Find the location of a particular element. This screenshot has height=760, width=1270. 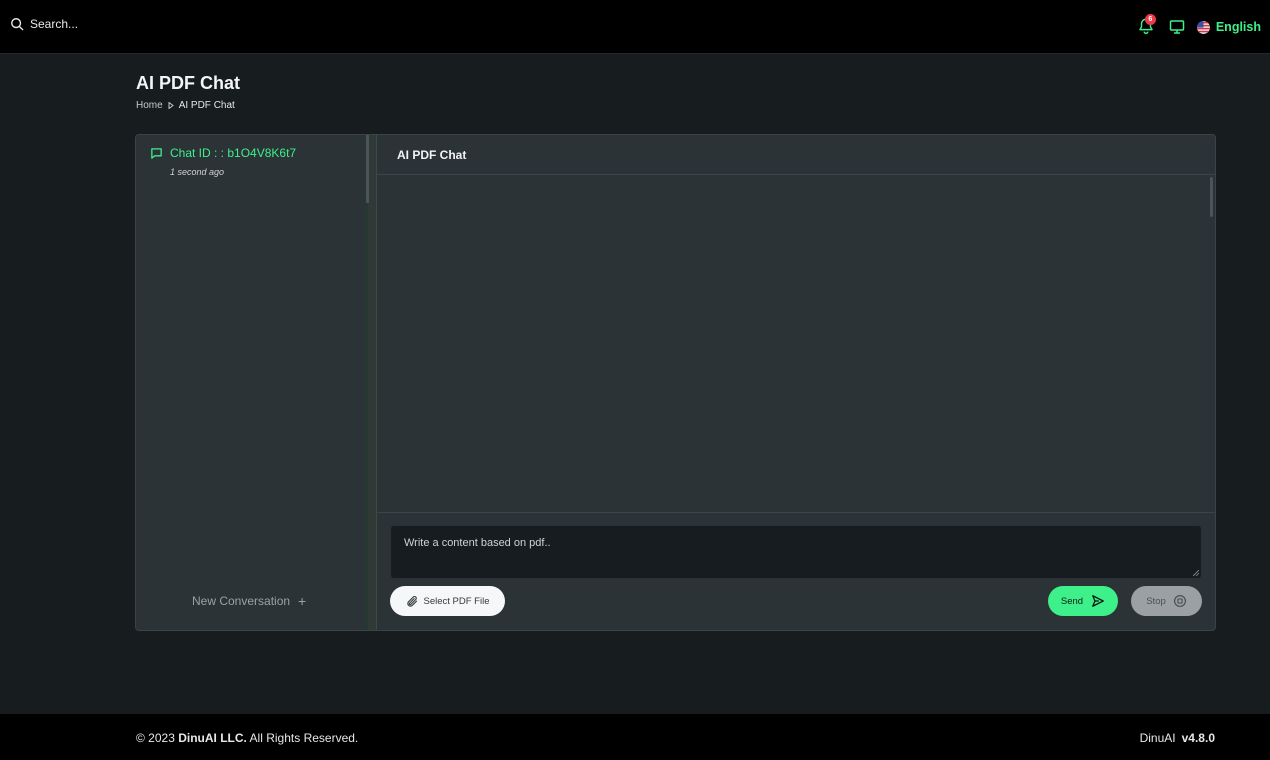

stop-icon is located at coordinates (1179, 601).